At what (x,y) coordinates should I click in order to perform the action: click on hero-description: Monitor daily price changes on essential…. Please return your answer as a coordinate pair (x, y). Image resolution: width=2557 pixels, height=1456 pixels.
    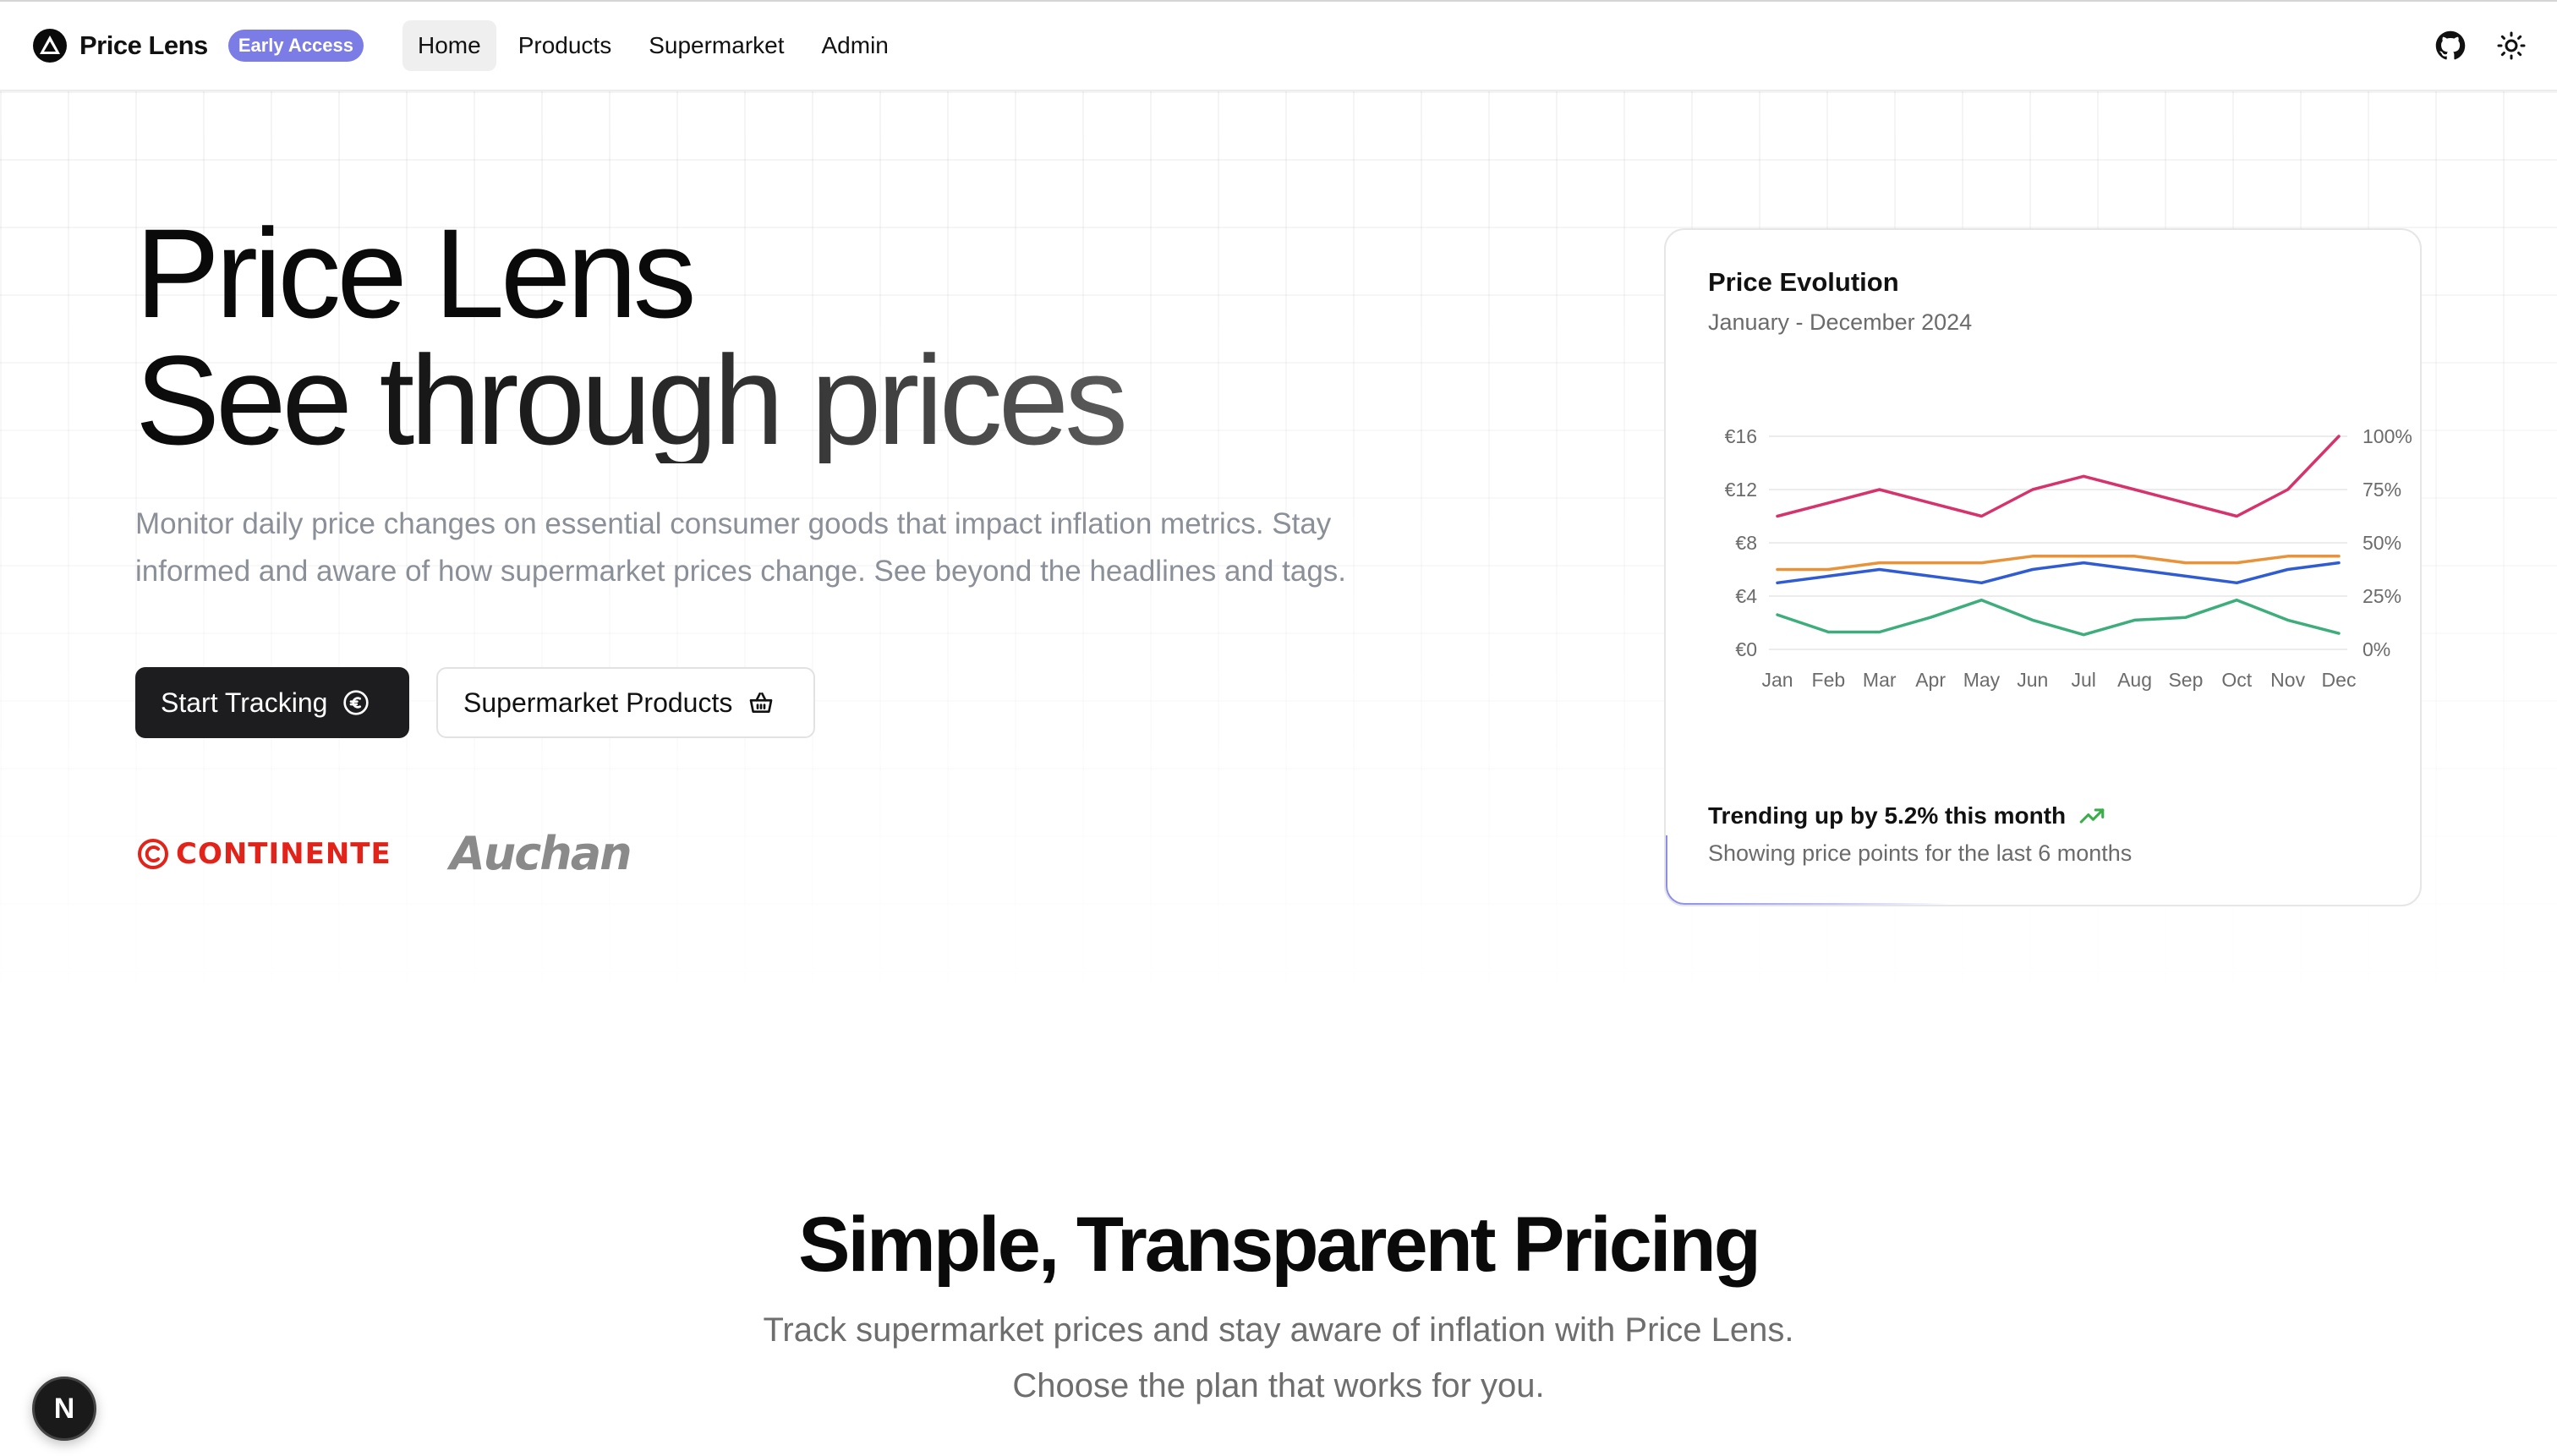
    Looking at the image, I should click on (741, 547).